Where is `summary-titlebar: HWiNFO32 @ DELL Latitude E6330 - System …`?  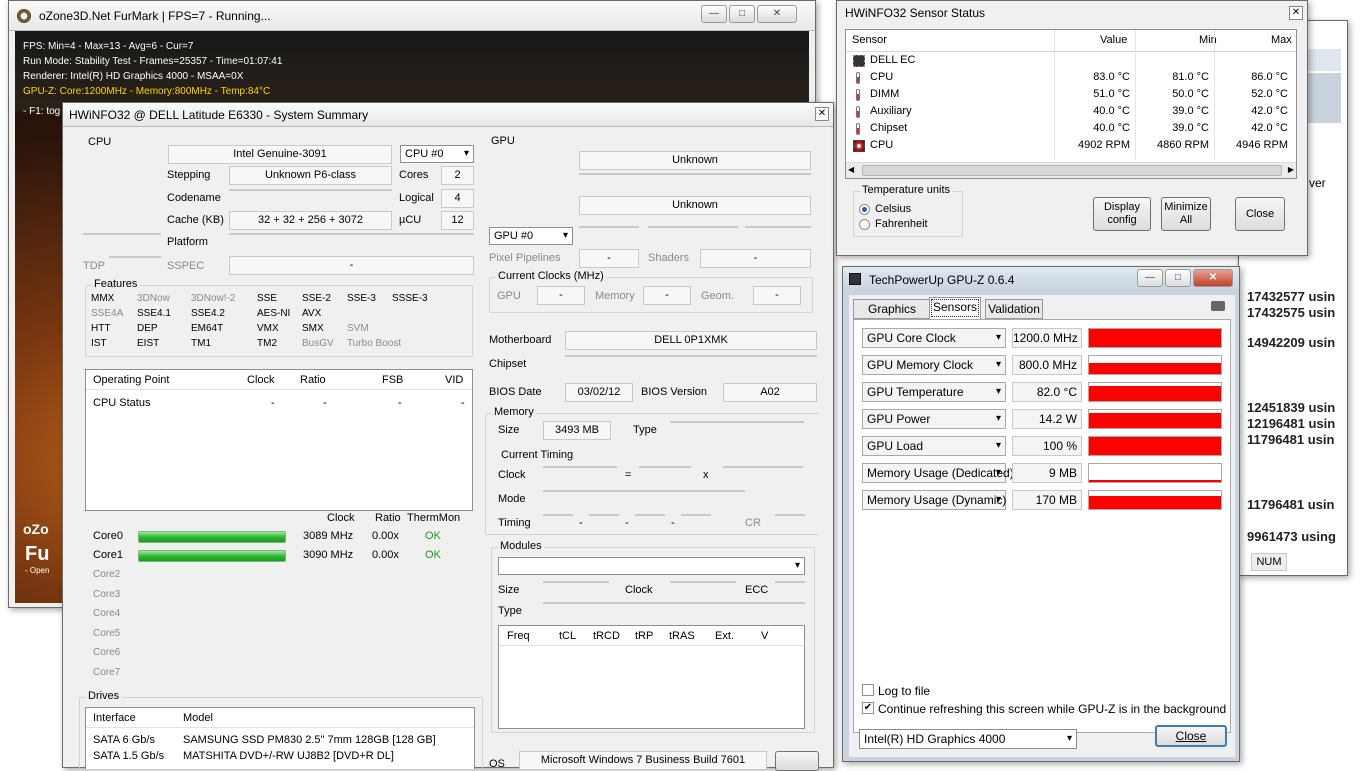 summary-titlebar: HWiNFO32 @ DELL Latitude E6330 - System … is located at coordinates (448, 115).